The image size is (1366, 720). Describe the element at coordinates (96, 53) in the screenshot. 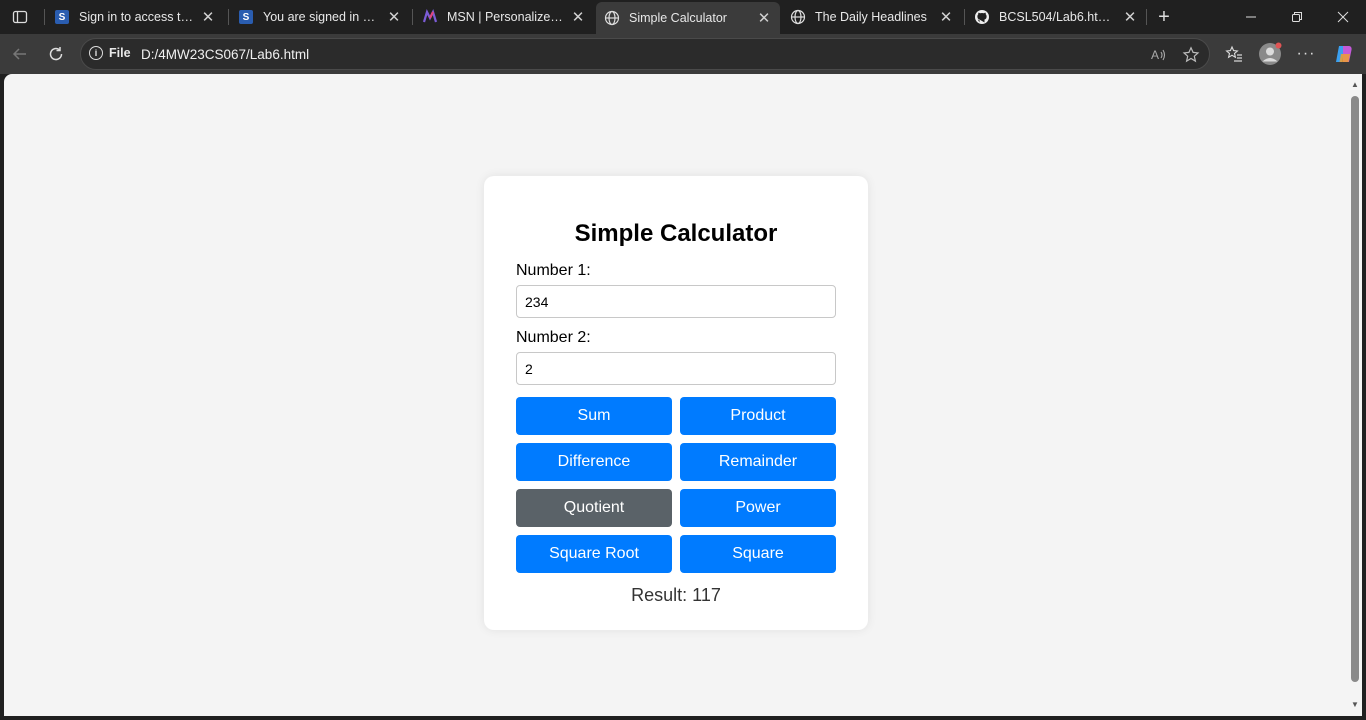

I see `info-icon: i` at that location.